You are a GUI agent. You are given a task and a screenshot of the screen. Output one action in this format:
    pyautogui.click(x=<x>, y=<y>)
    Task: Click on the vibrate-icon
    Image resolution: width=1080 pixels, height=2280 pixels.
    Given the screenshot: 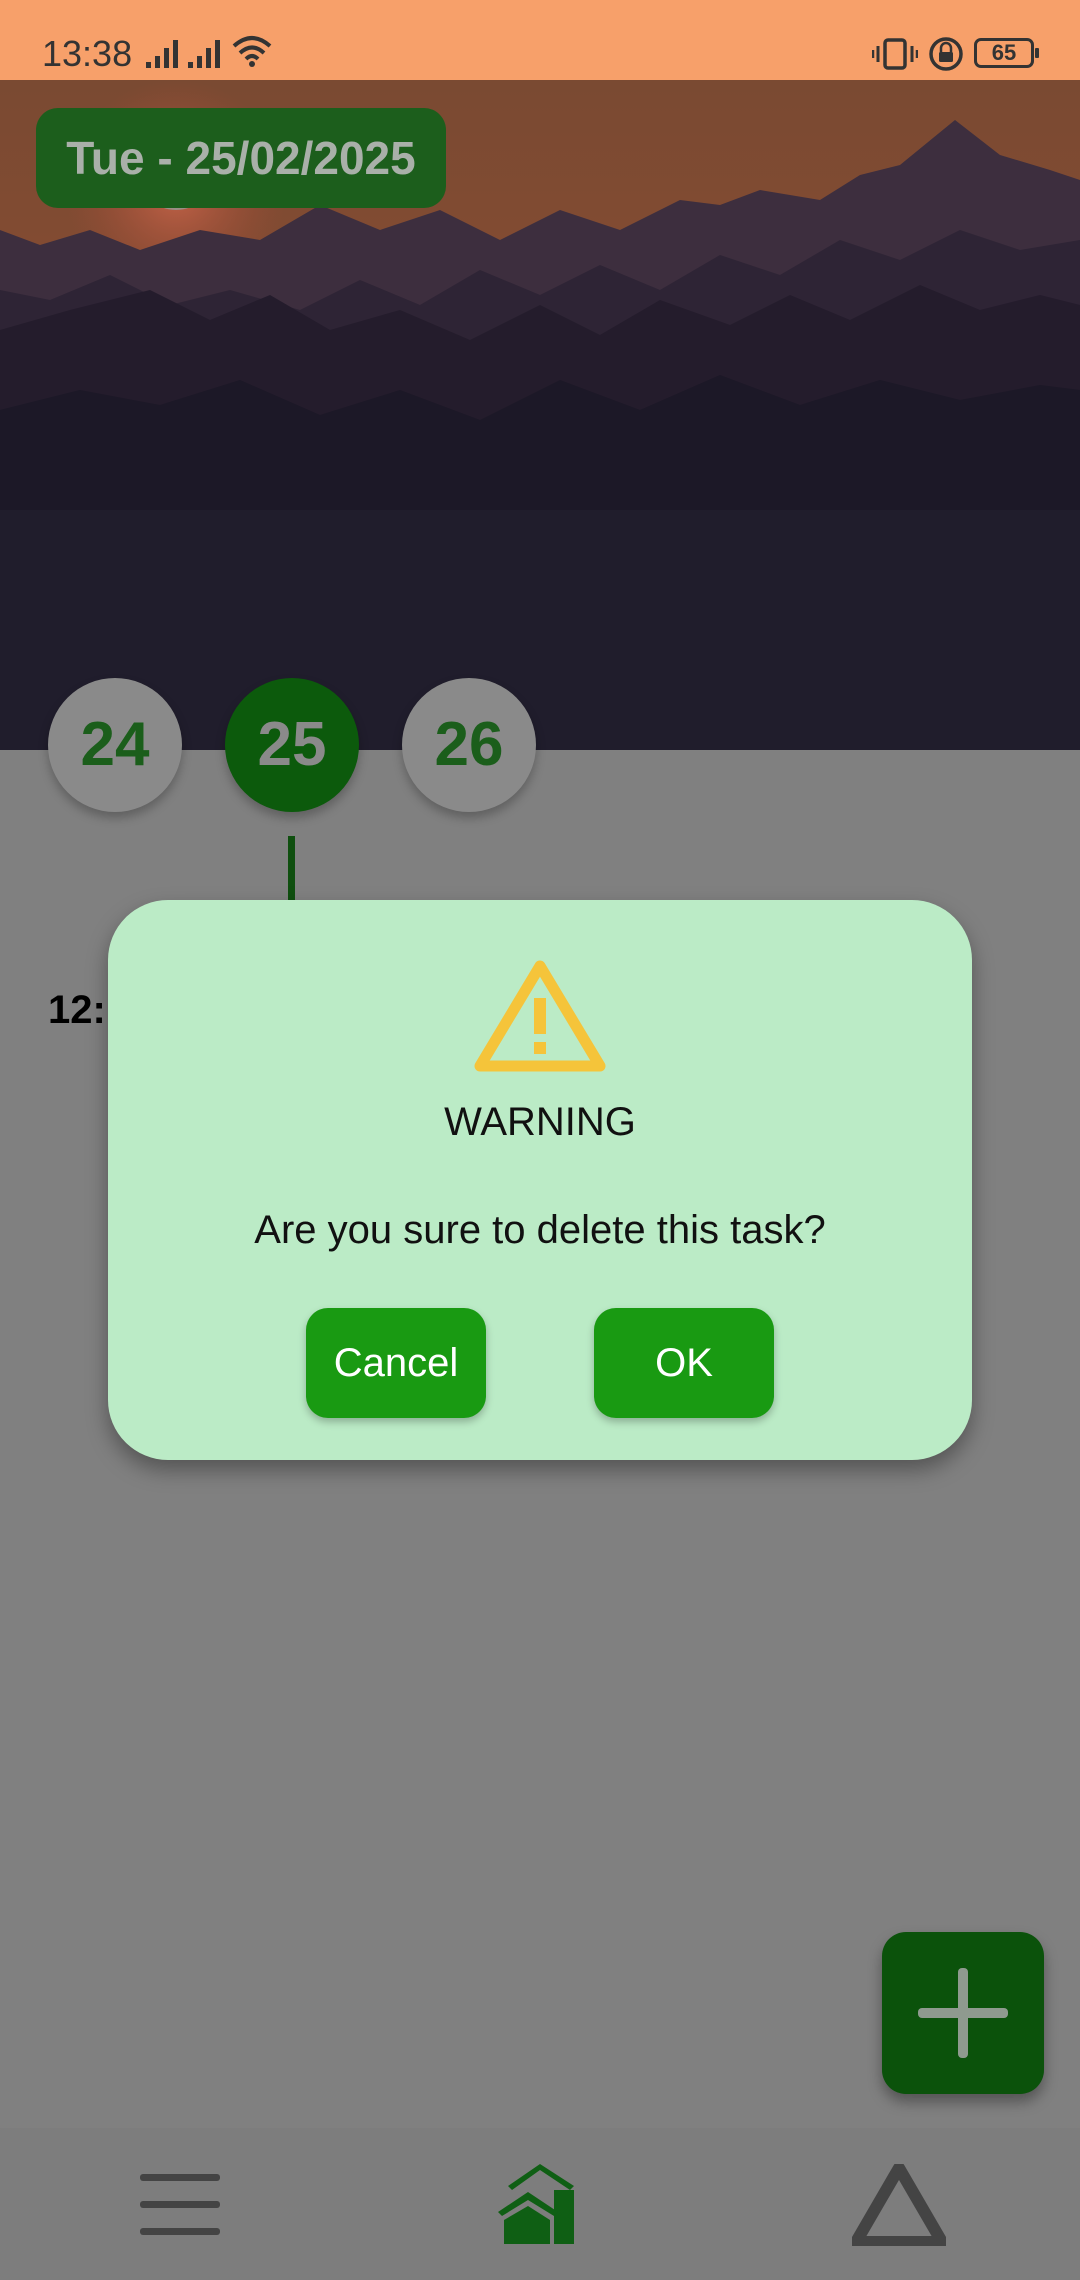 What is the action you would take?
    pyautogui.click(x=895, y=54)
    